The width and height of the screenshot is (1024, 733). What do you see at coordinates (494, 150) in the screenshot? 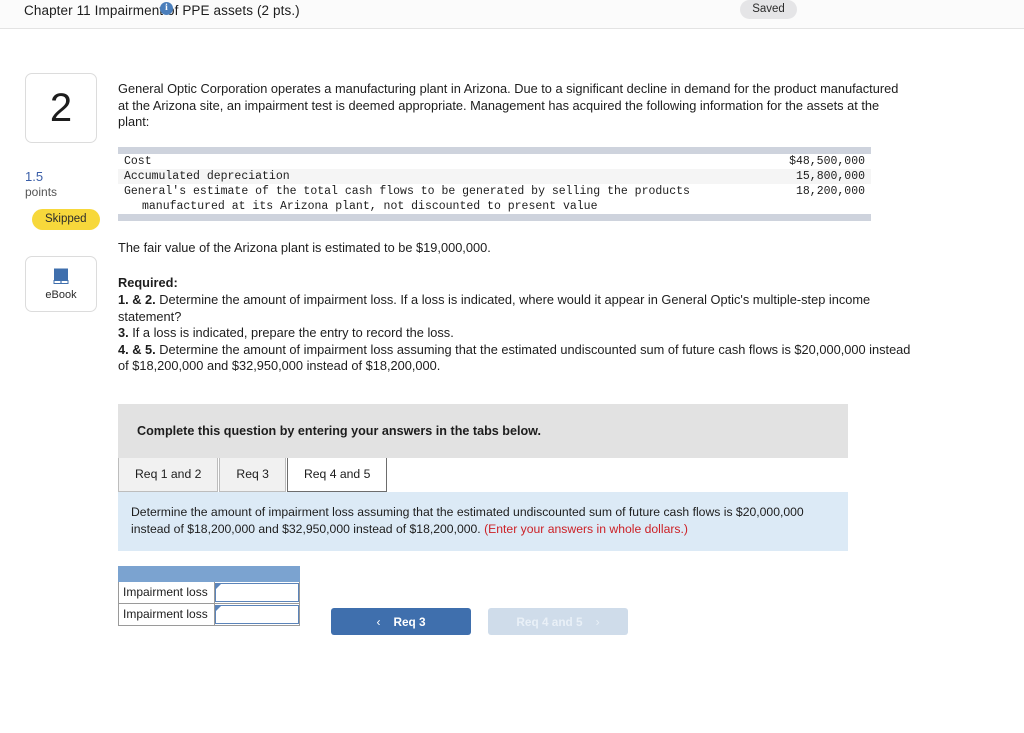
I see `table-top-bar` at bounding box center [494, 150].